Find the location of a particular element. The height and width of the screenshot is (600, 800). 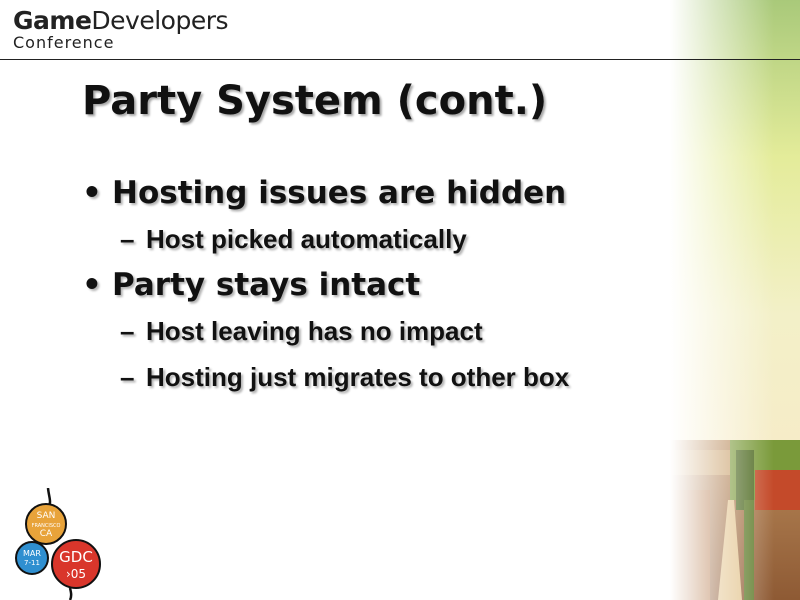

sub-bullet-item: – Hosting just migrates to other box is located at coordinates (382, 377).